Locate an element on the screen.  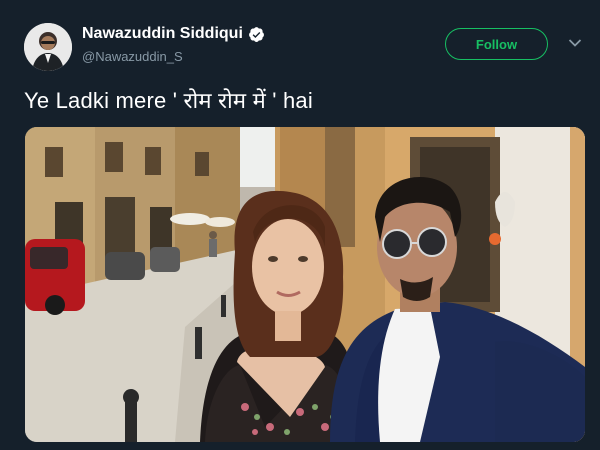
author-display-name: Nawazuddin Siddiqui is located at coordinates (162, 34).